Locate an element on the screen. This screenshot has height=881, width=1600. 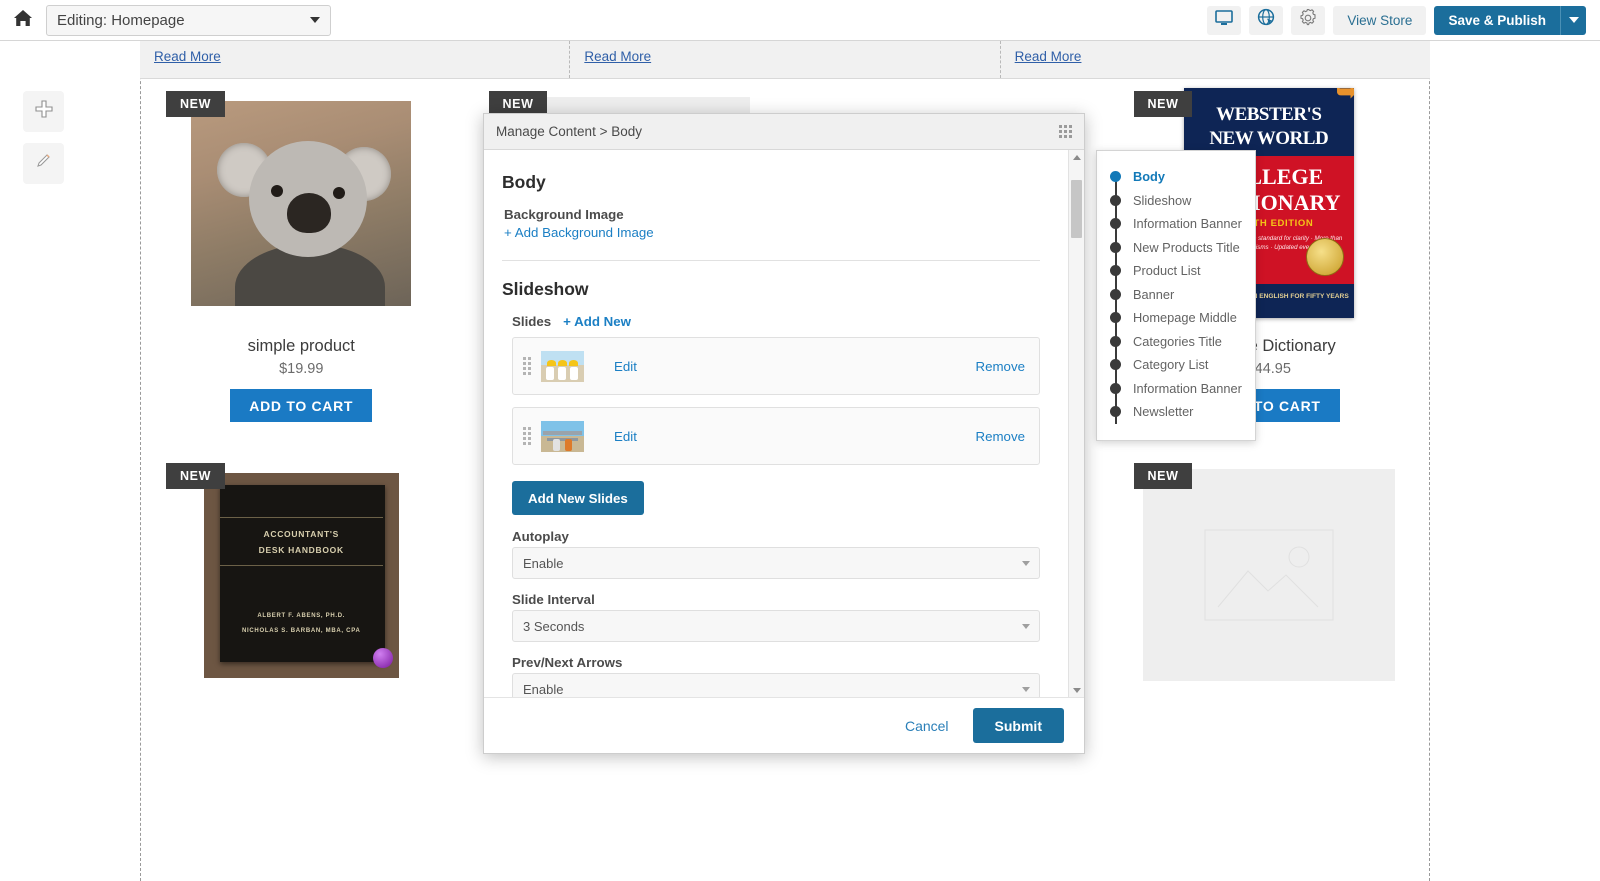
section-nav-item-newsletter: Newsletter is located at coordinates (1176, 412).